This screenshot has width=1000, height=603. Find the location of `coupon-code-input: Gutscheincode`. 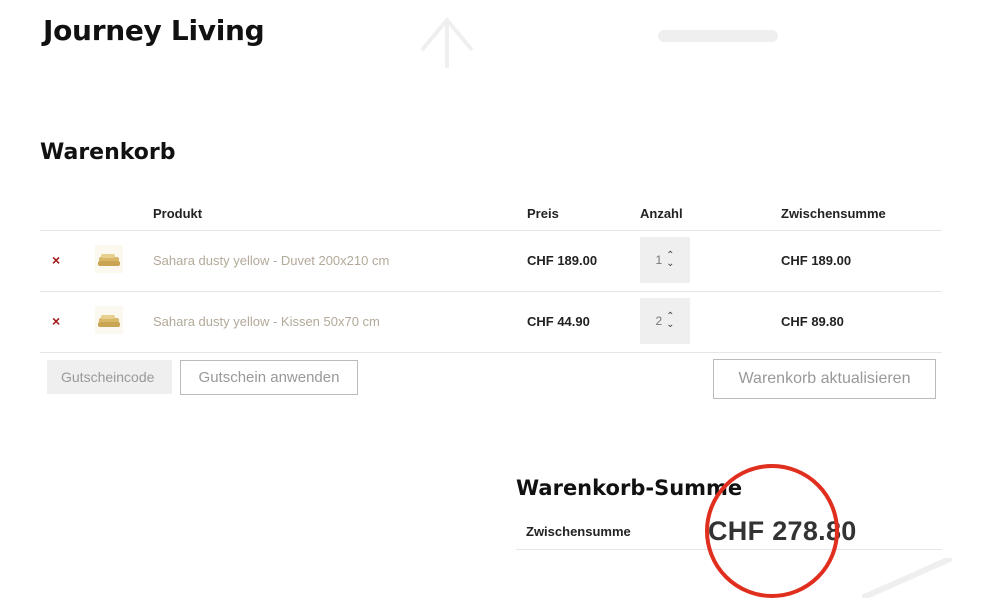

coupon-code-input: Gutscheincode is located at coordinates (109, 377).